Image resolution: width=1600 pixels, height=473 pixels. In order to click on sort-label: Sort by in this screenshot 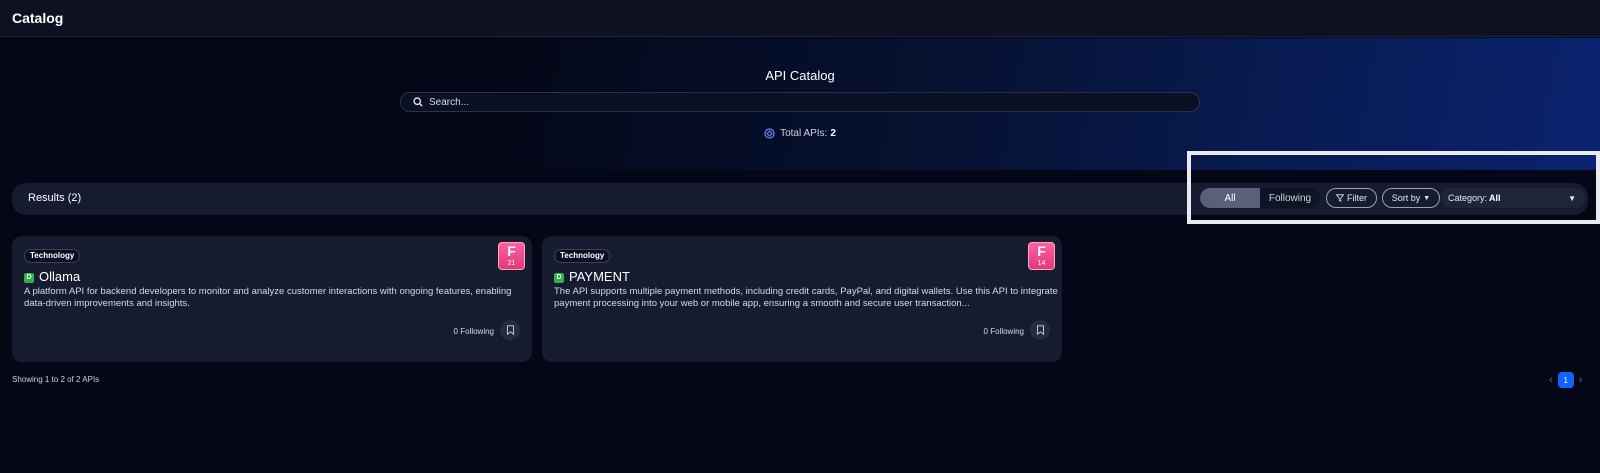, I will do `click(1406, 198)`.